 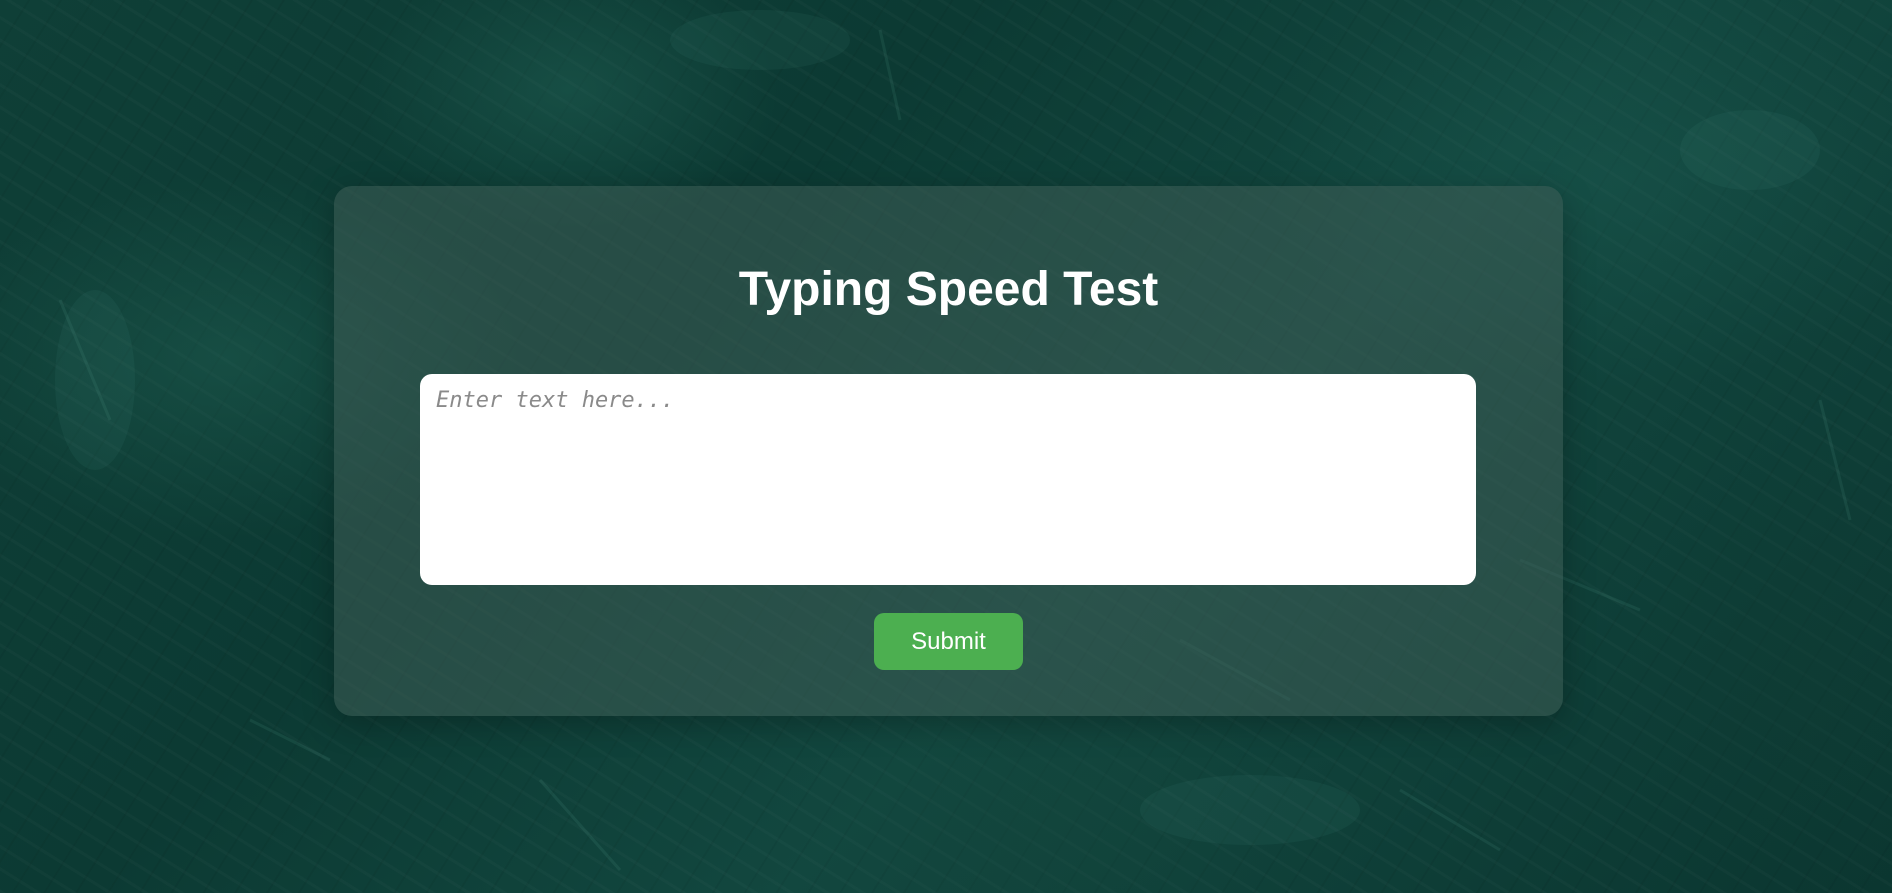 What do you see at coordinates (948, 641) in the screenshot?
I see `submit-button: Submit` at bounding box center [948, 641].